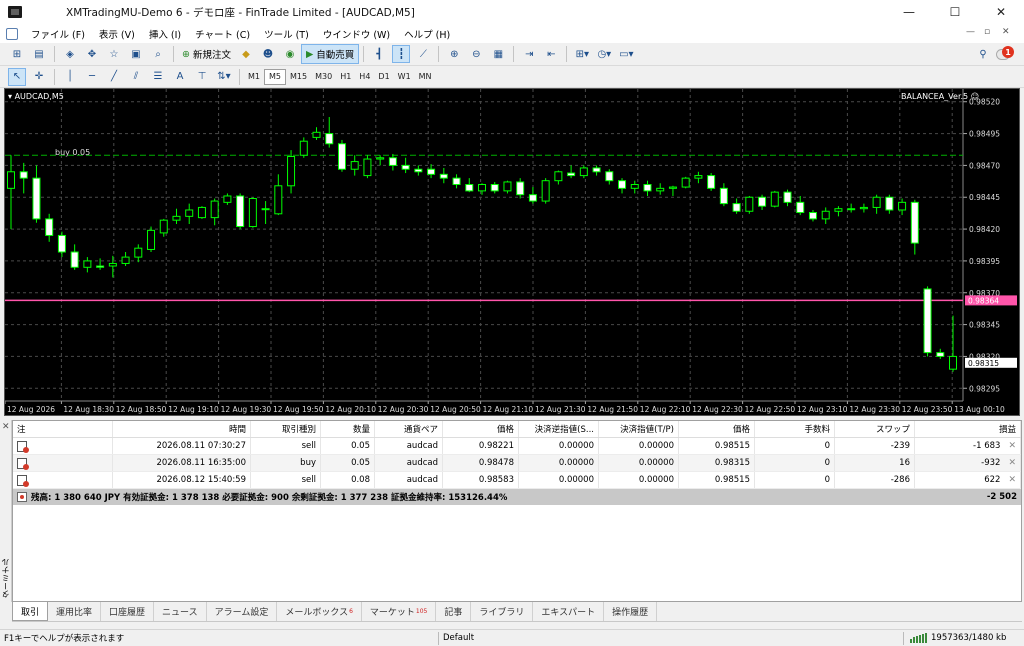 This screenshot has width=1024, height=646. Describe the element at coordinates (268, 54) in the screenshot. I see `community-icon: ☻` at that location.